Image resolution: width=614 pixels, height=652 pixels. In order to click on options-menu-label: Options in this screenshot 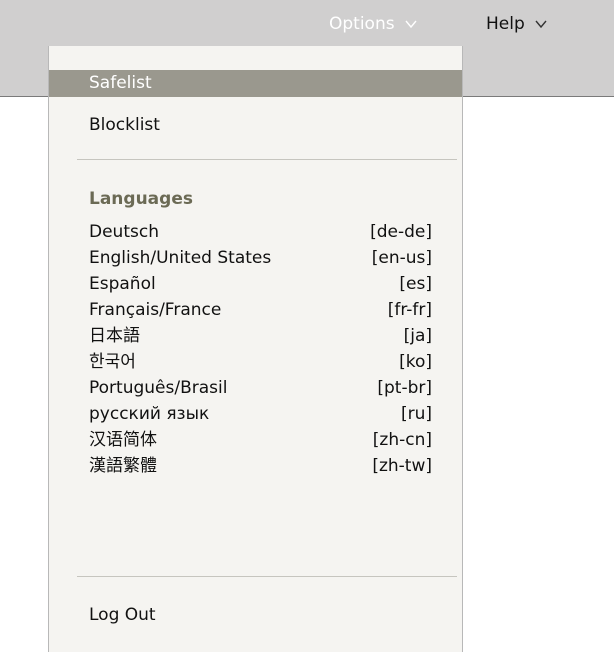, I will do `click(362, 24)`.